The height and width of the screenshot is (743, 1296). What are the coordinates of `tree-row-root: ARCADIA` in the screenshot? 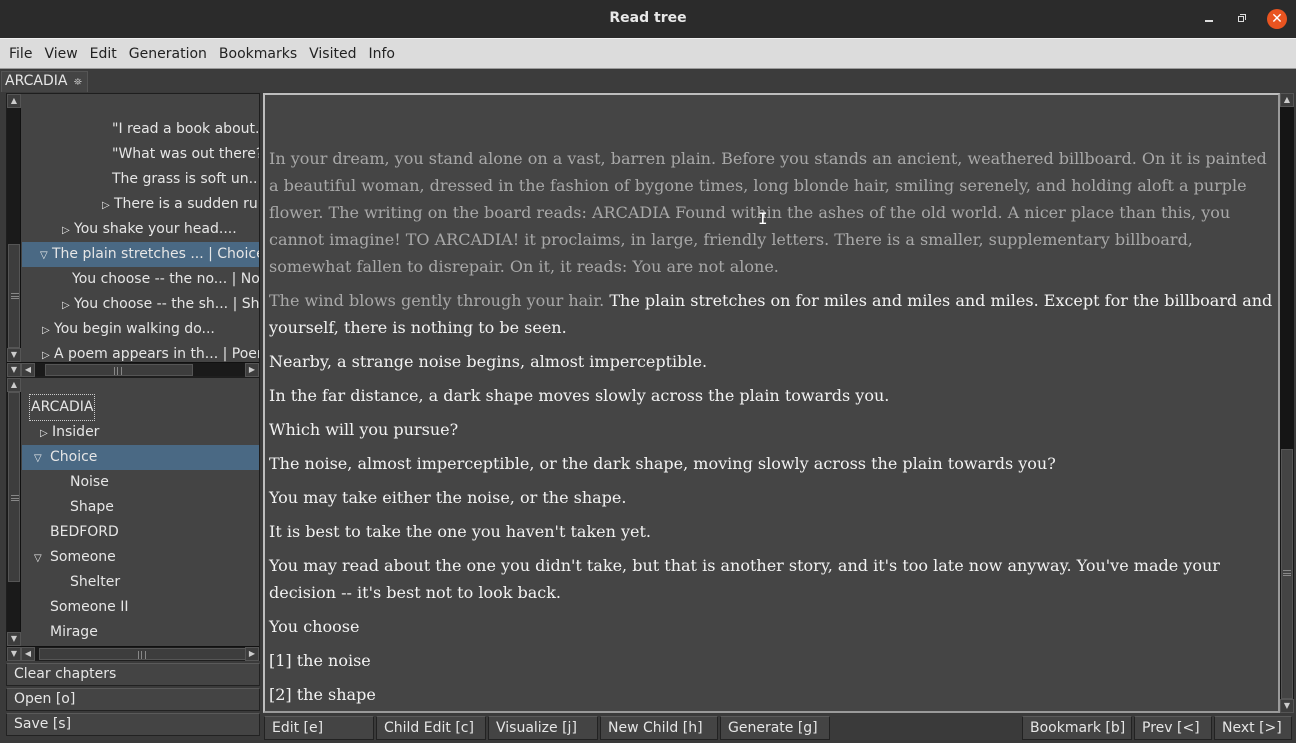 It's located at (140, 407).